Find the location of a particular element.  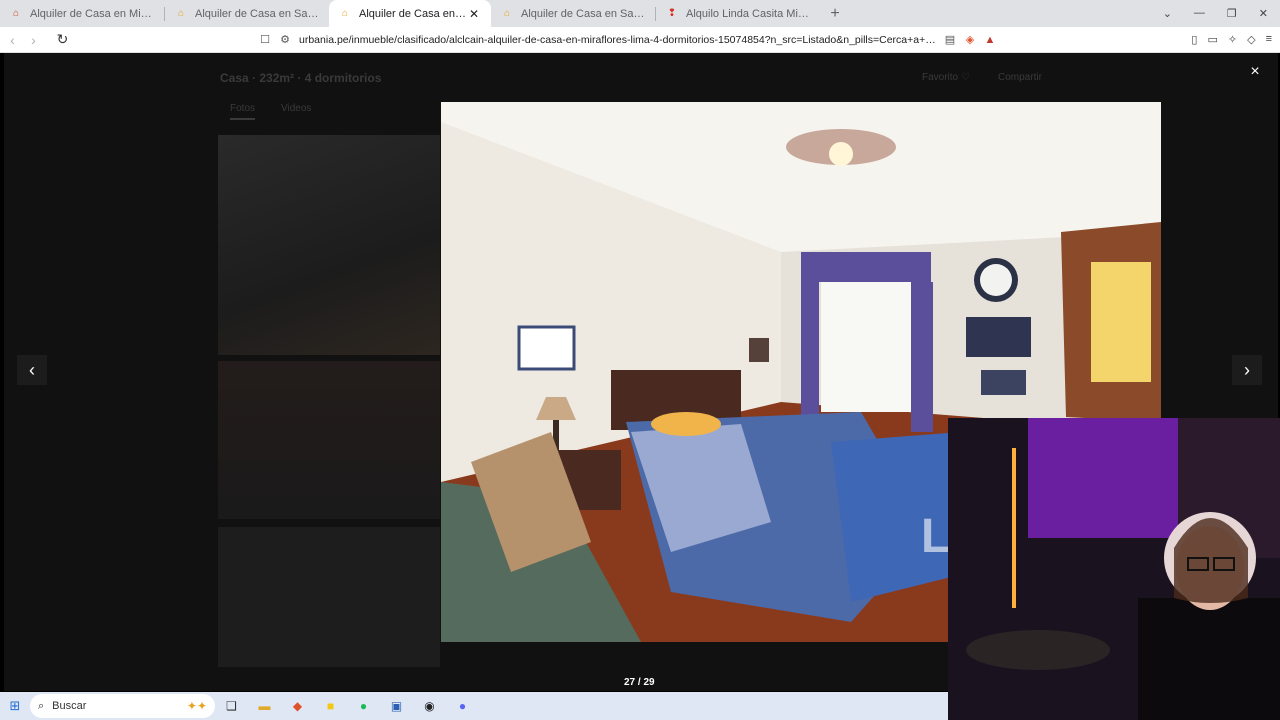

close-gallery-icon: × is located at coordinates (1255, 72).